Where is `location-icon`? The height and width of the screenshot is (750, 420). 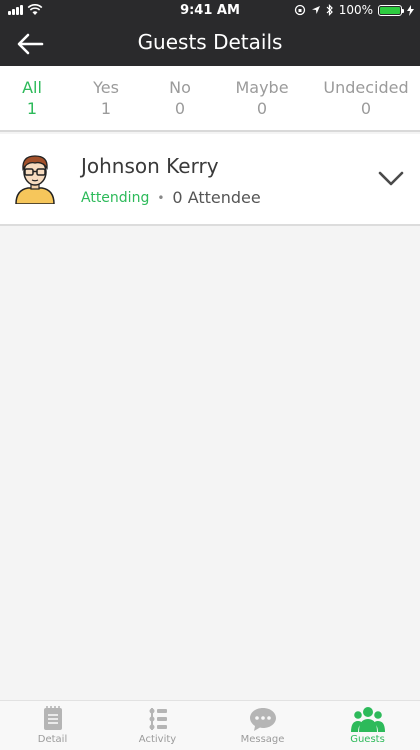
location-icon is located at coordinates (315, 10).